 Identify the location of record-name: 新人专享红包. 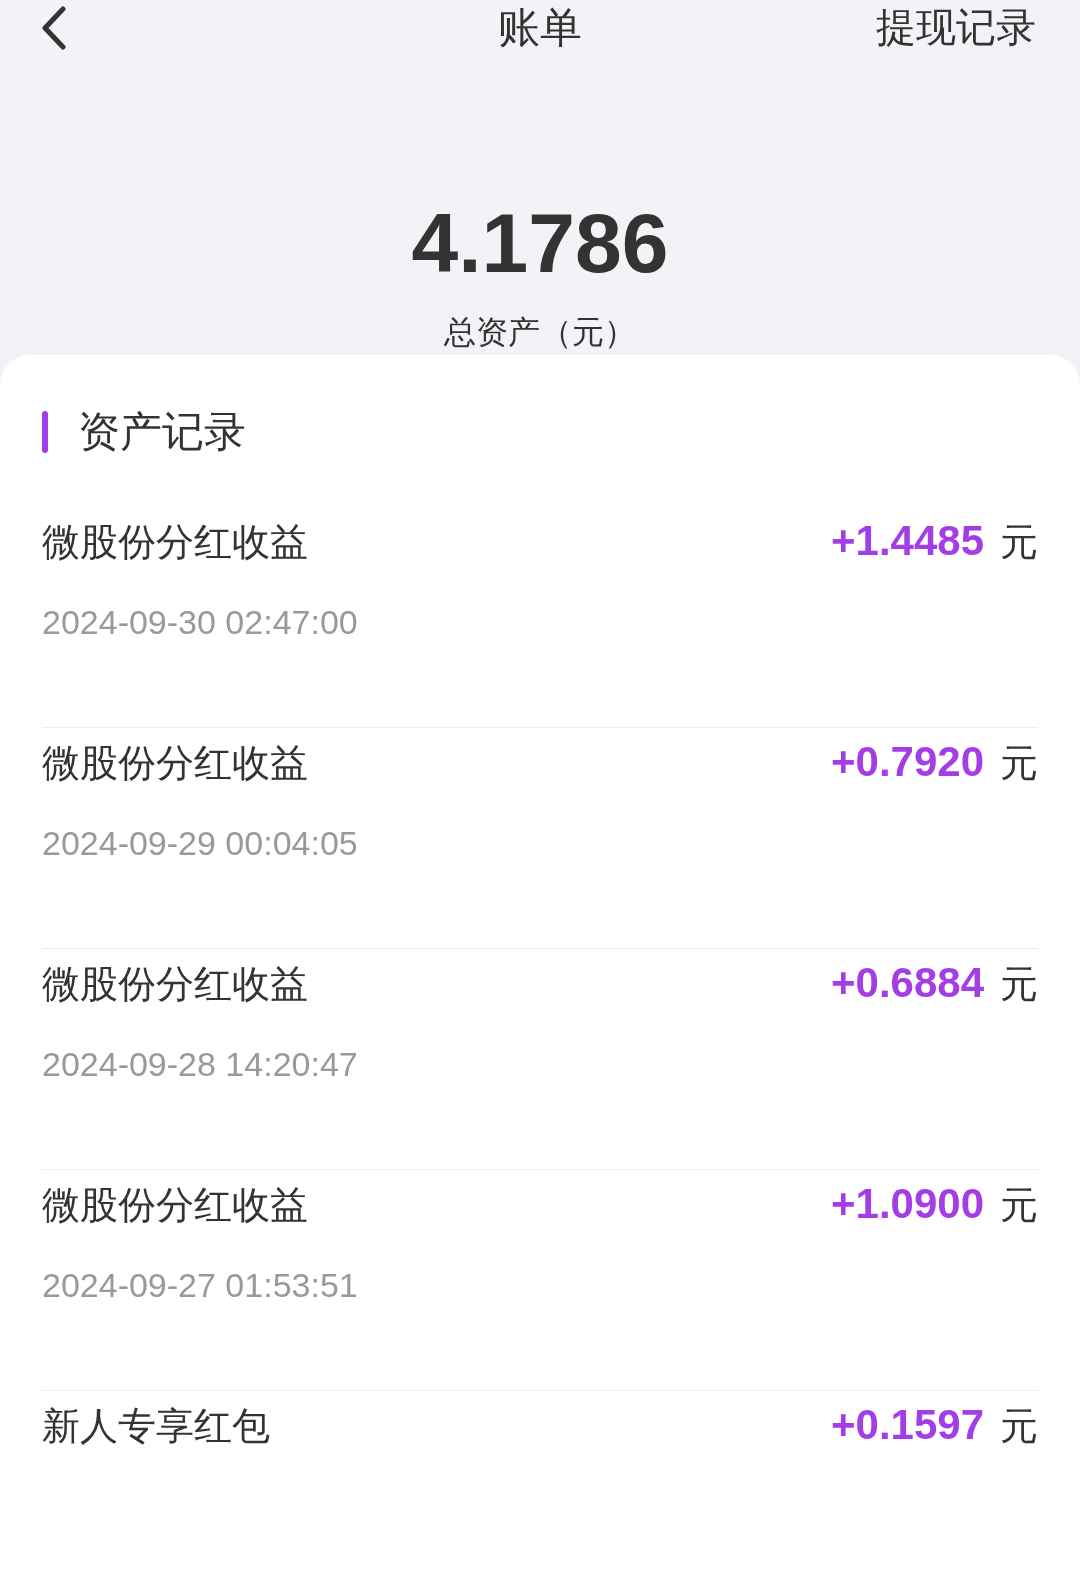
(156, 1426).